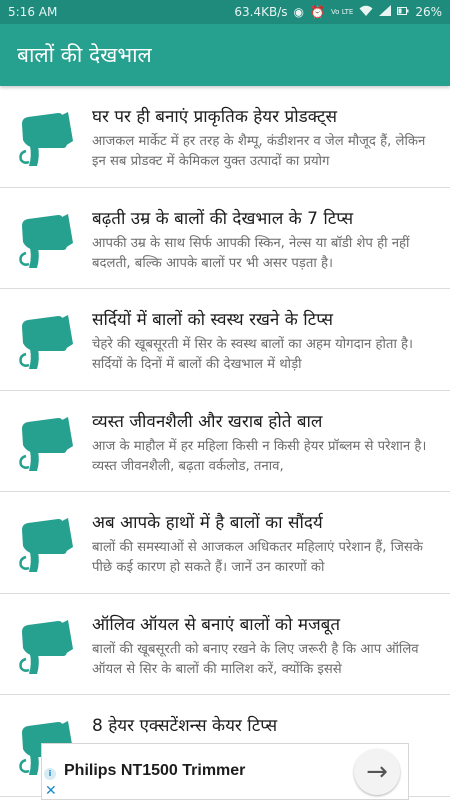  Describe the element at coordinates (51, 791) in the screenshot. I see `ad-close-icon: ✕` at that location.